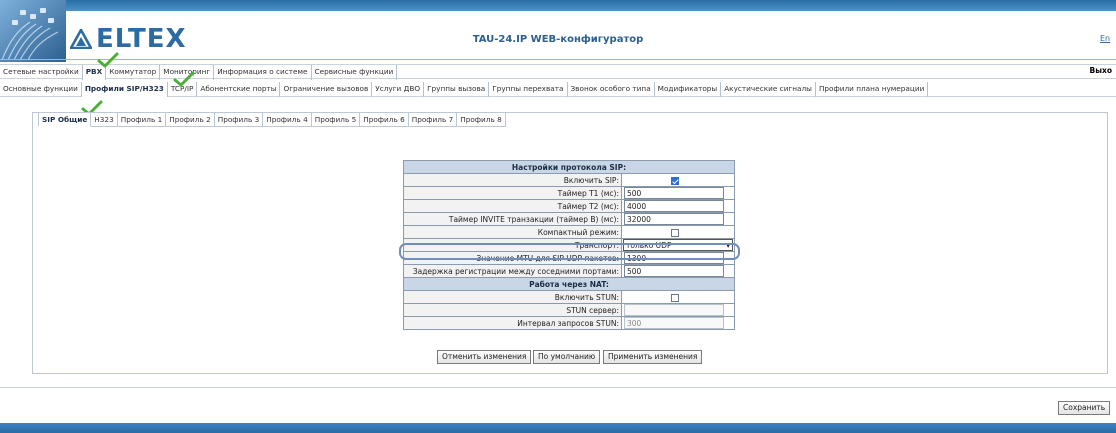 The height and width of the screenshot is (433, 1116). What do you see at coordinates (675, 232) in the screenshot?
I see `compact-mode-checkbox` at bounding box center [675, 232].